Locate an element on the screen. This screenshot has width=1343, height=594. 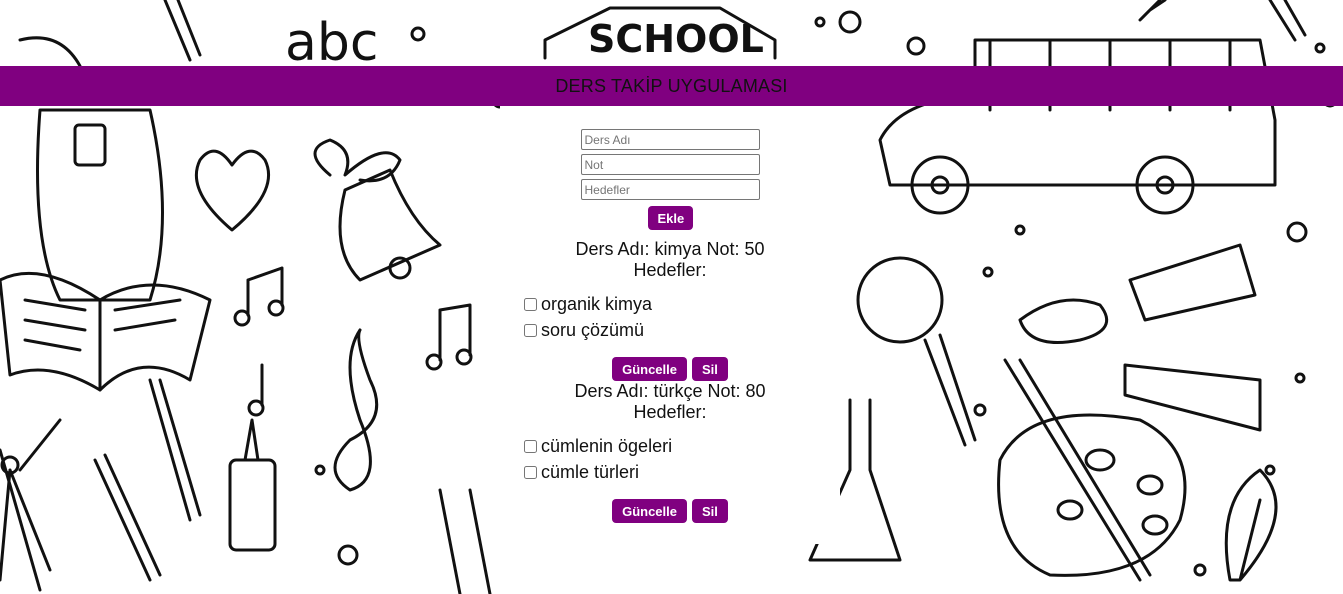
grade-input is located at coordinates (670, 164).